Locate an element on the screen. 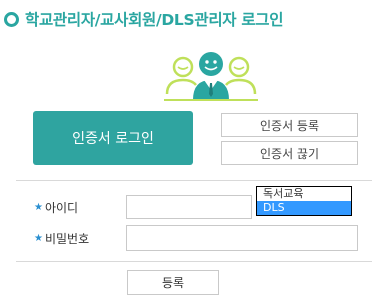 The width and height of the screenshot is (381, 299). page-title: 학교관리자/교사회원/DLS관리자 로그인 is located at coordinates (154, 20).